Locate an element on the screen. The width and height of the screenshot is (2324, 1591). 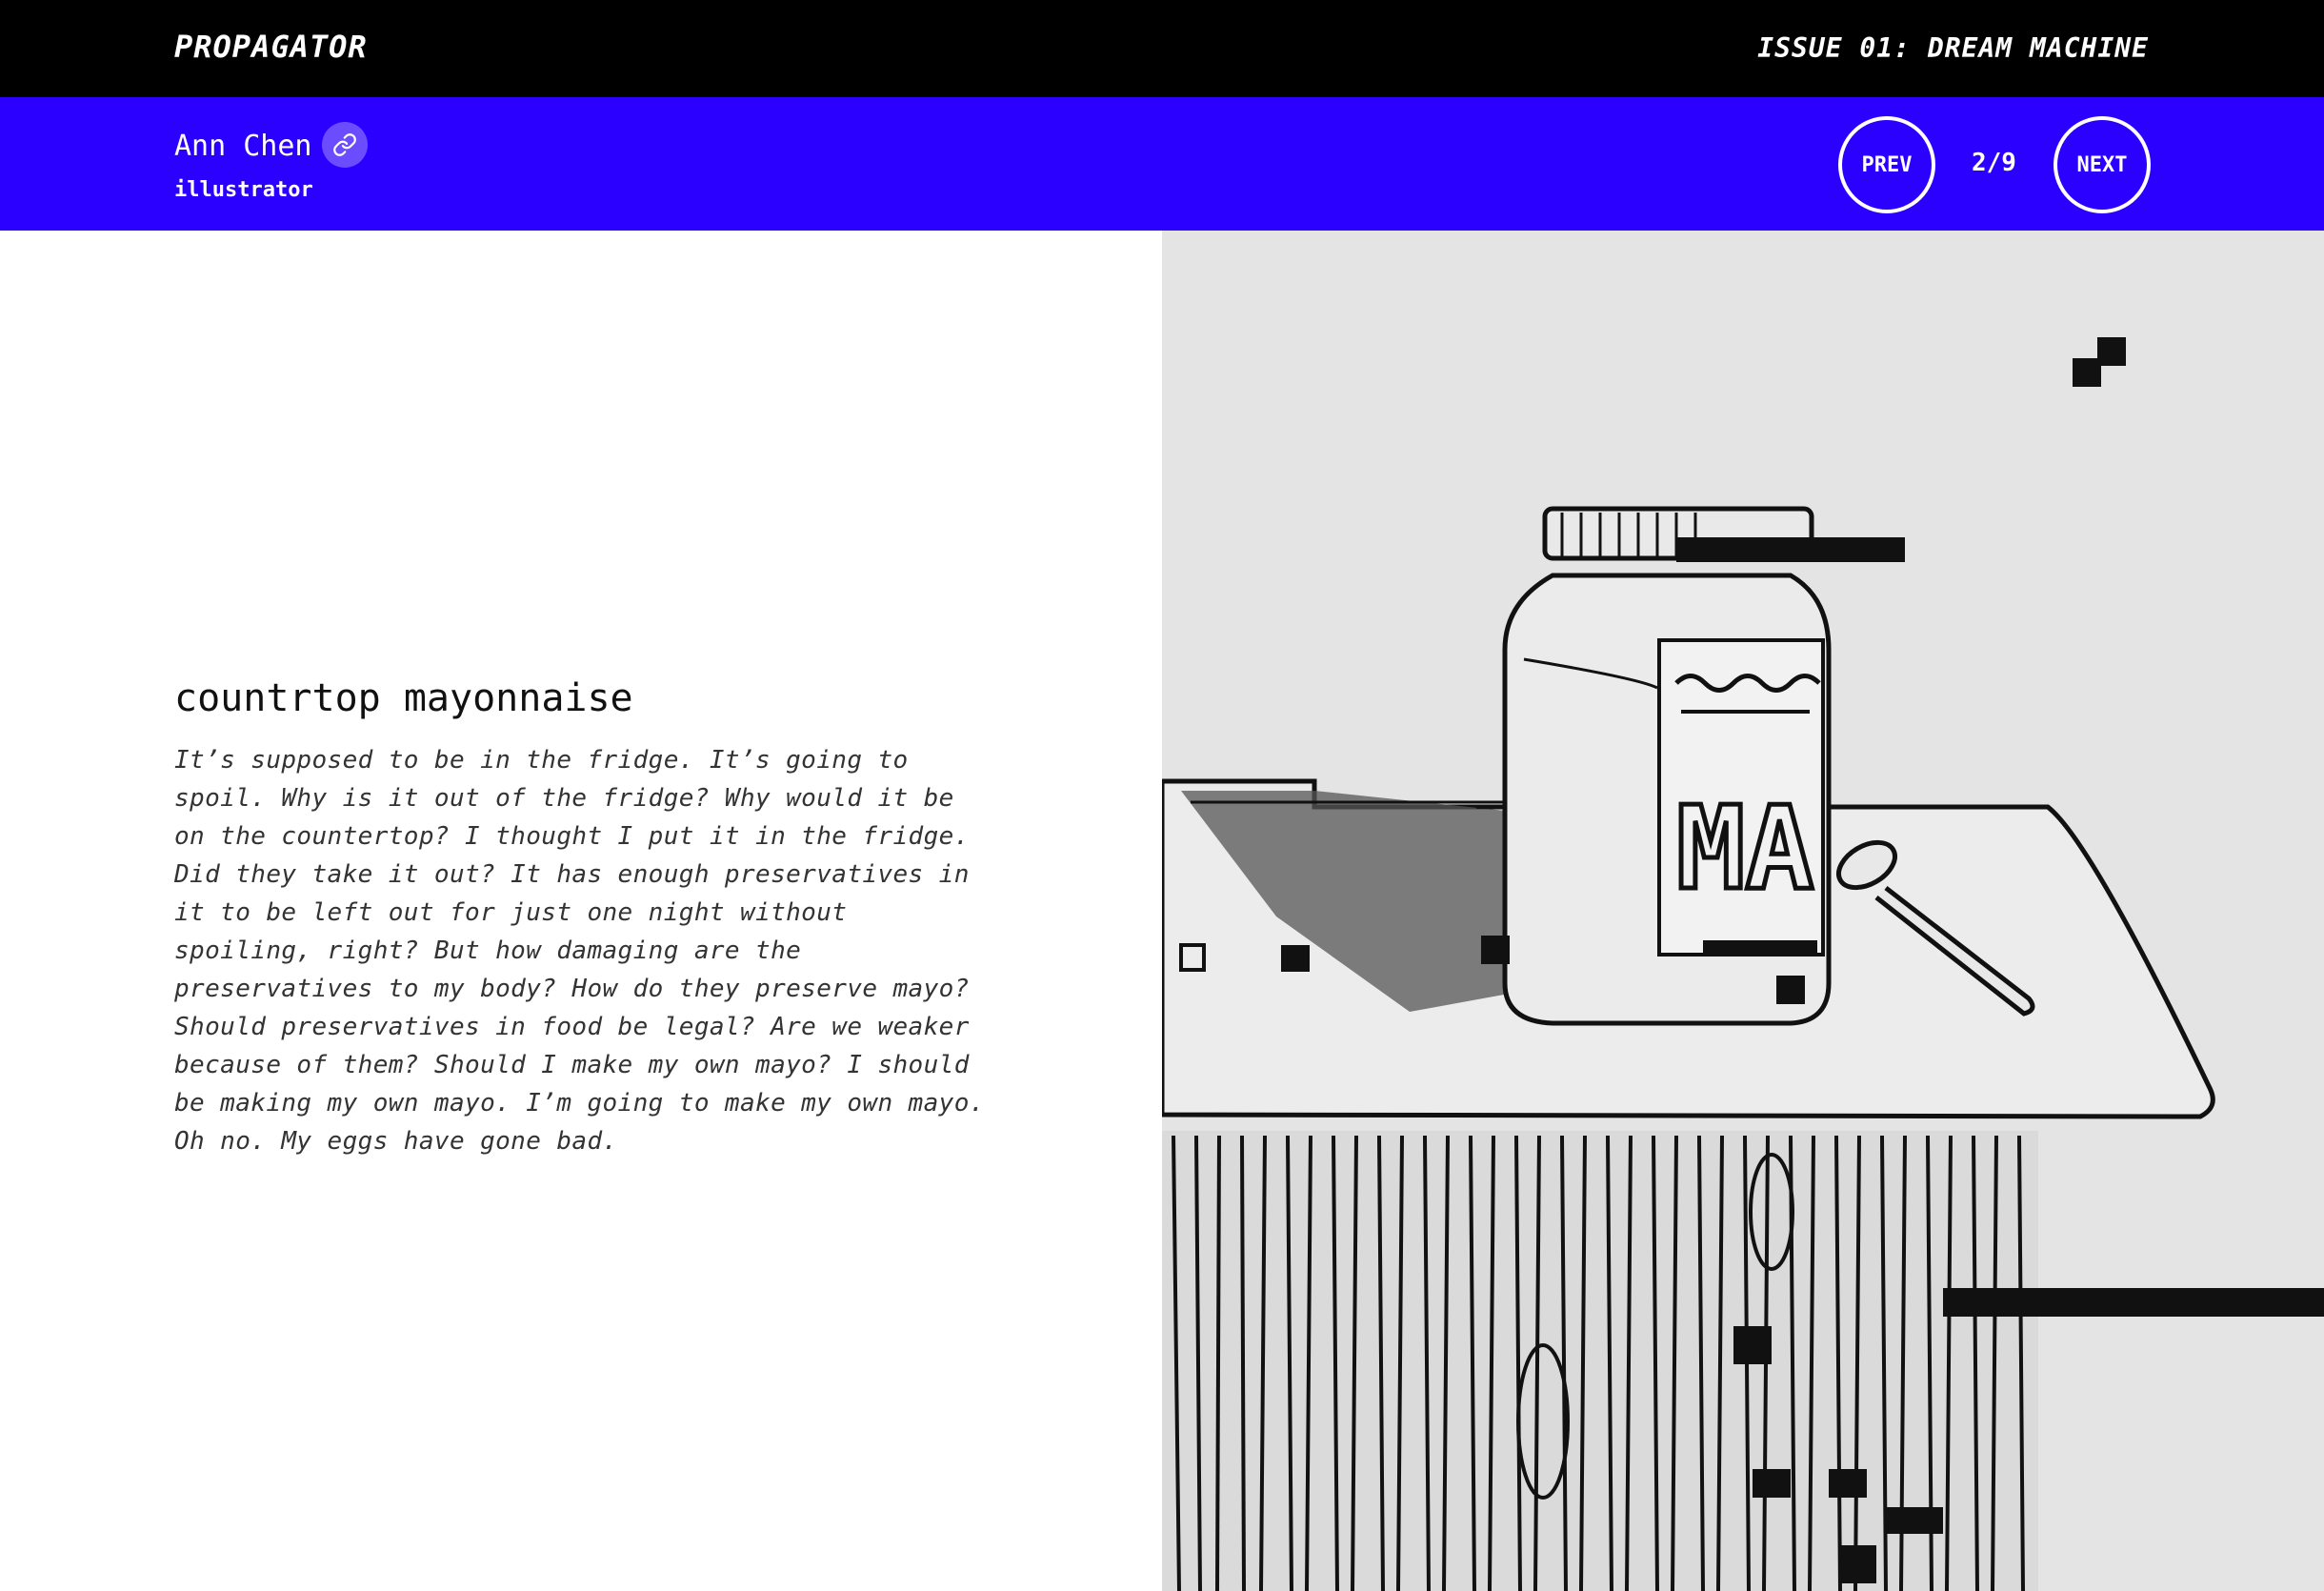
next-button: NEXT is located at coordinates (2102, 164).